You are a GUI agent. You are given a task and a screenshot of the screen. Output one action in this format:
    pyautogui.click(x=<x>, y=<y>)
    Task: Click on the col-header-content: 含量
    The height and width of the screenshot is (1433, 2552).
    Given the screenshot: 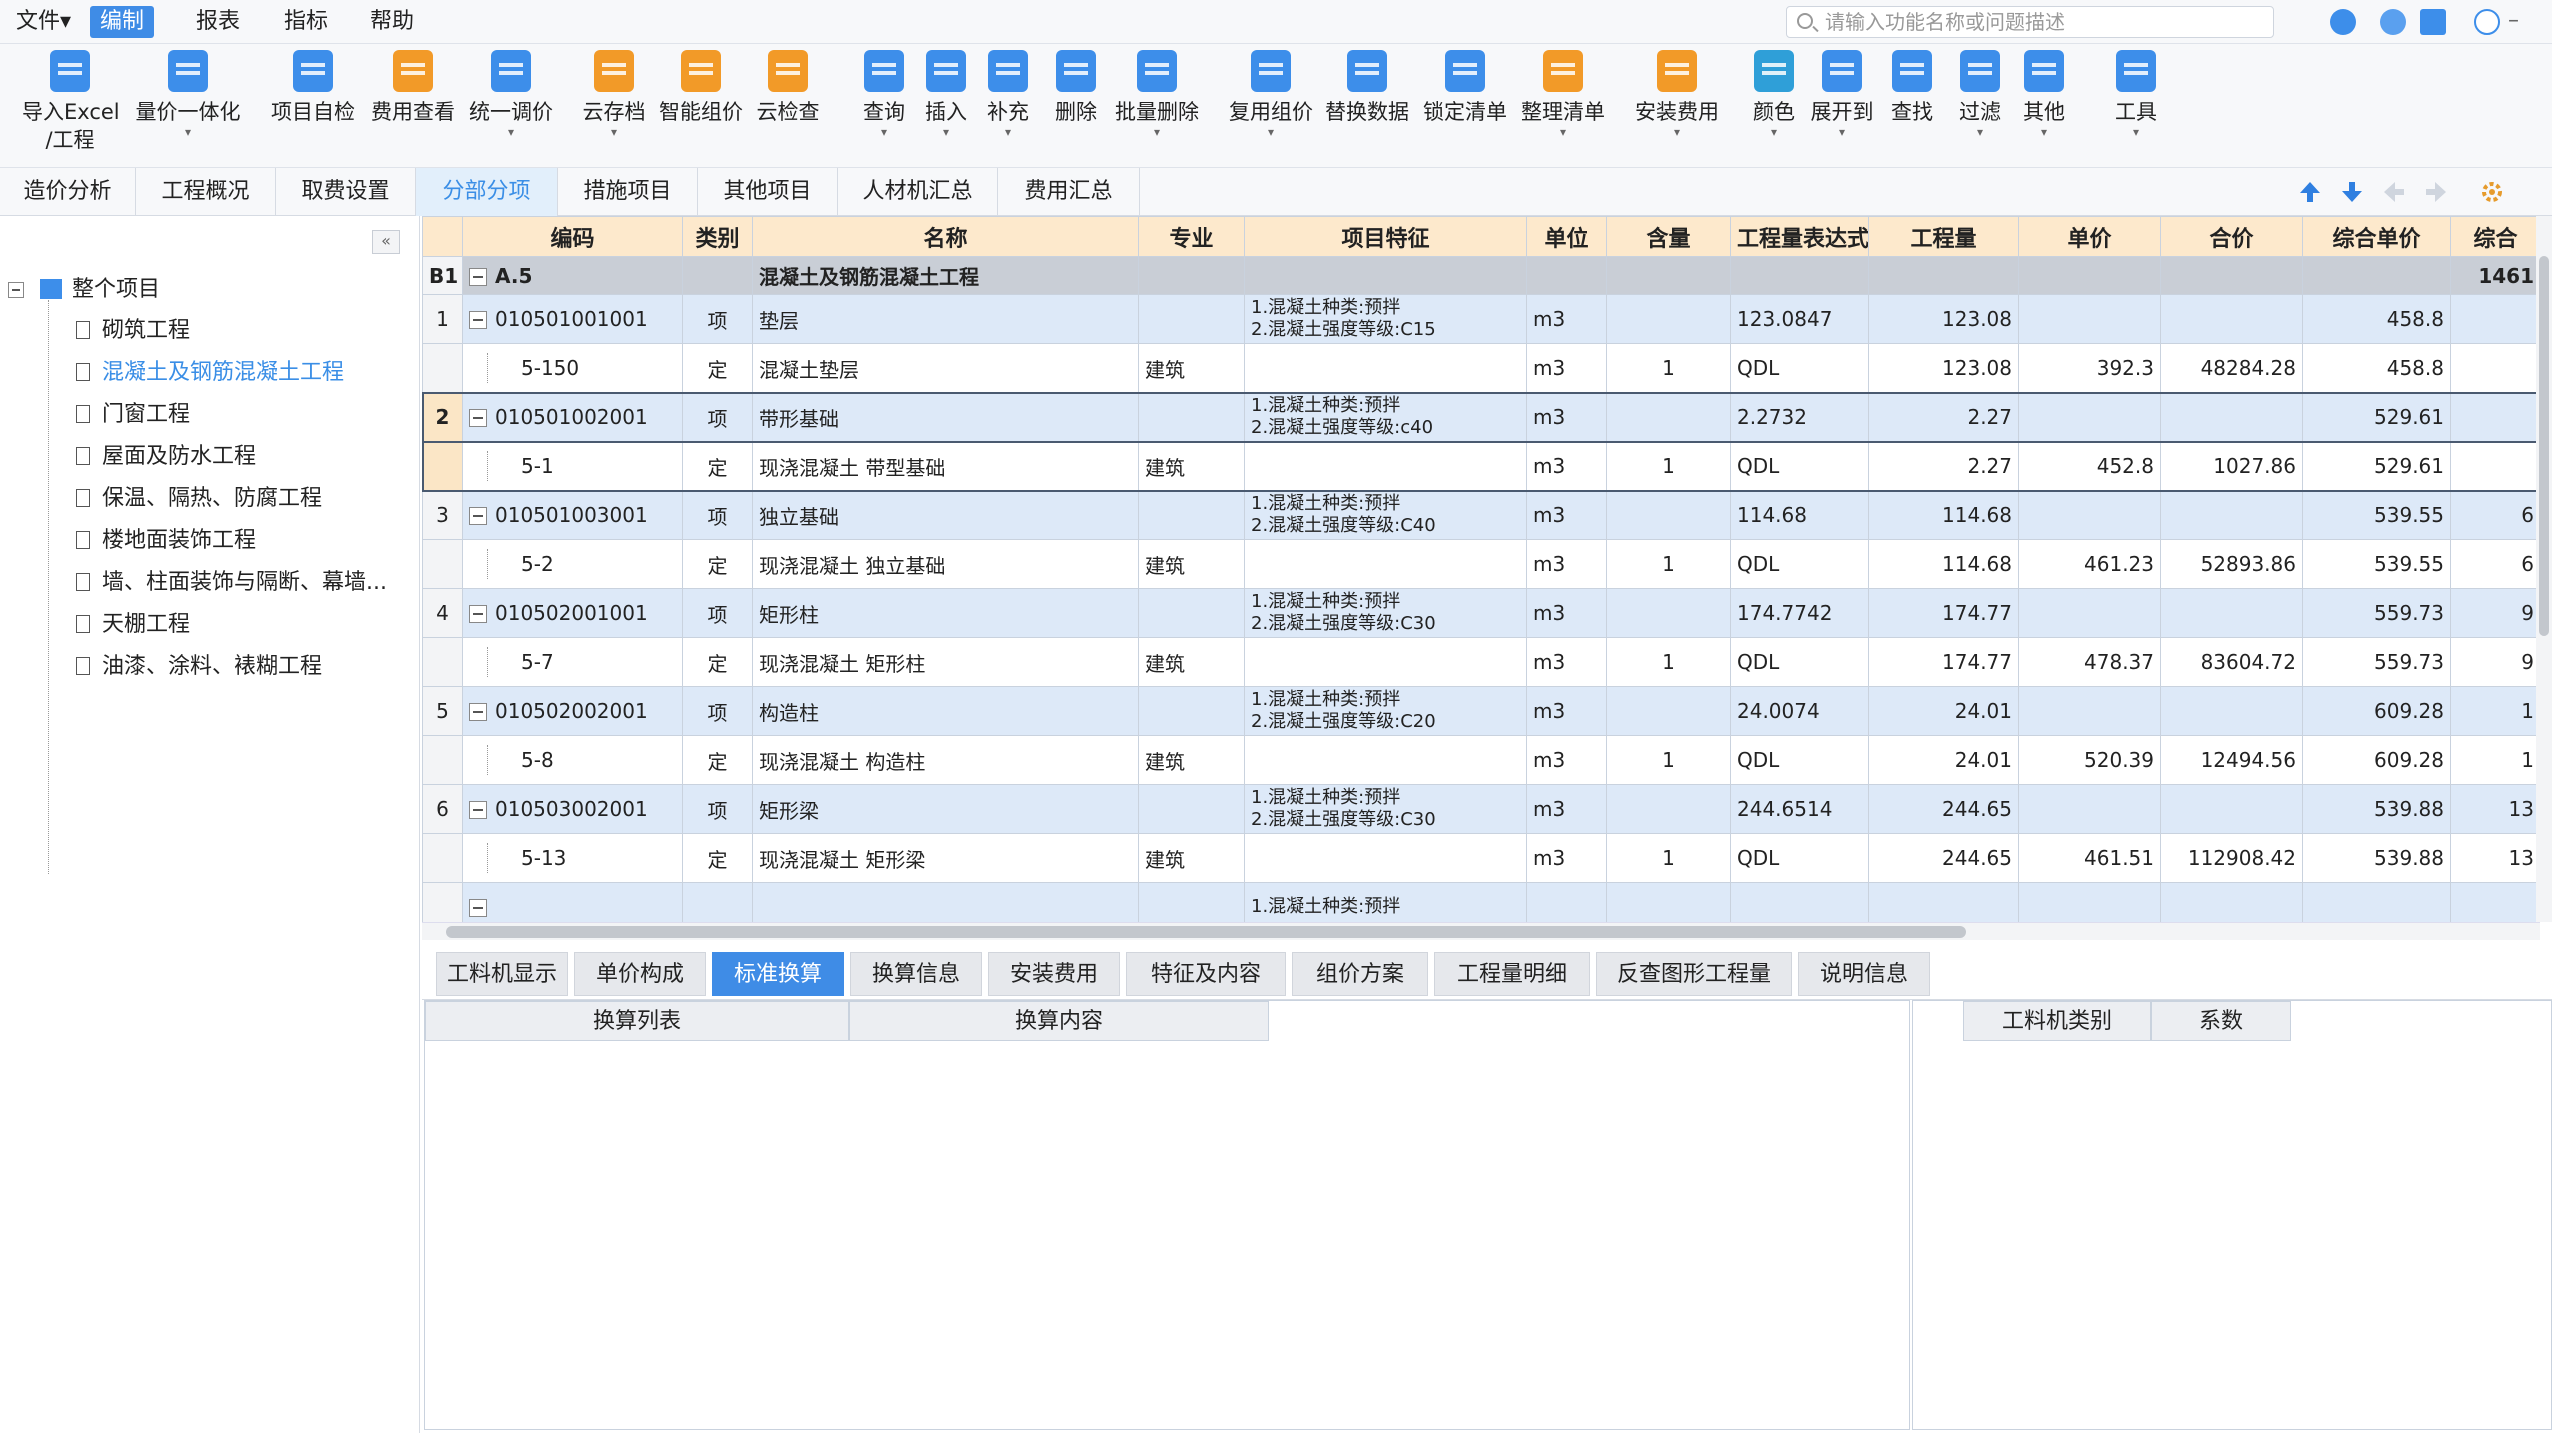 What is the action you would take?
    pyautogui.click(x=1668, y=236)
    